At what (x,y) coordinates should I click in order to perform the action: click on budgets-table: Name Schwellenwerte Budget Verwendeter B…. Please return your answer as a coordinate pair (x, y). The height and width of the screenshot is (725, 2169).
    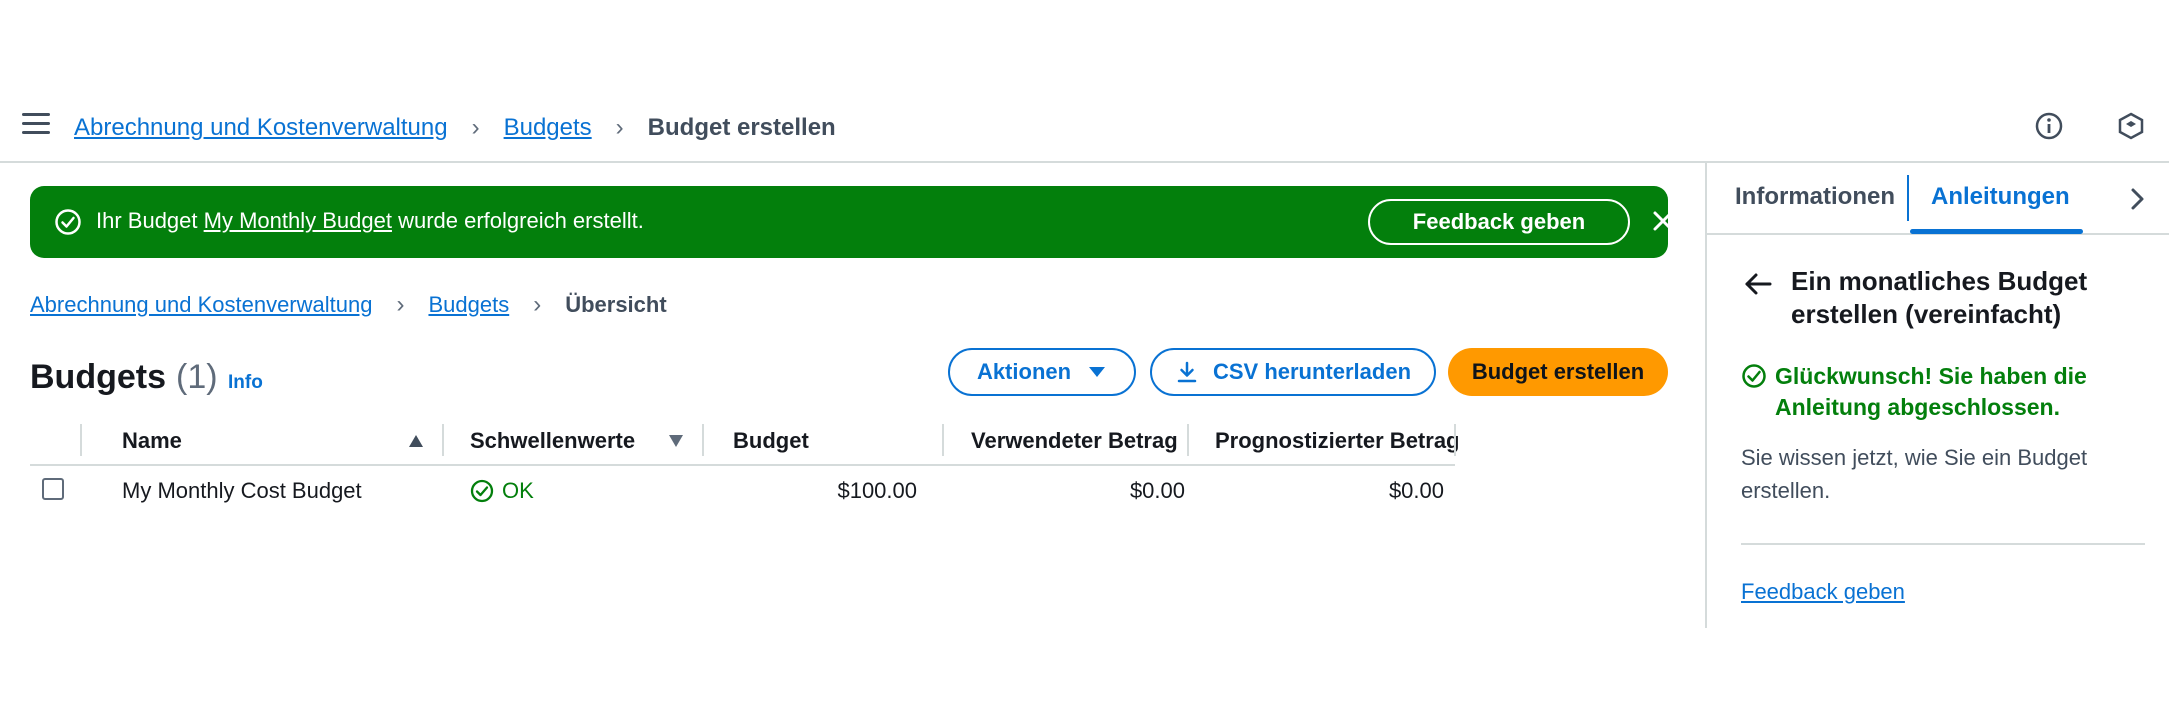
    Looking at the image, I should click on (745, 472).